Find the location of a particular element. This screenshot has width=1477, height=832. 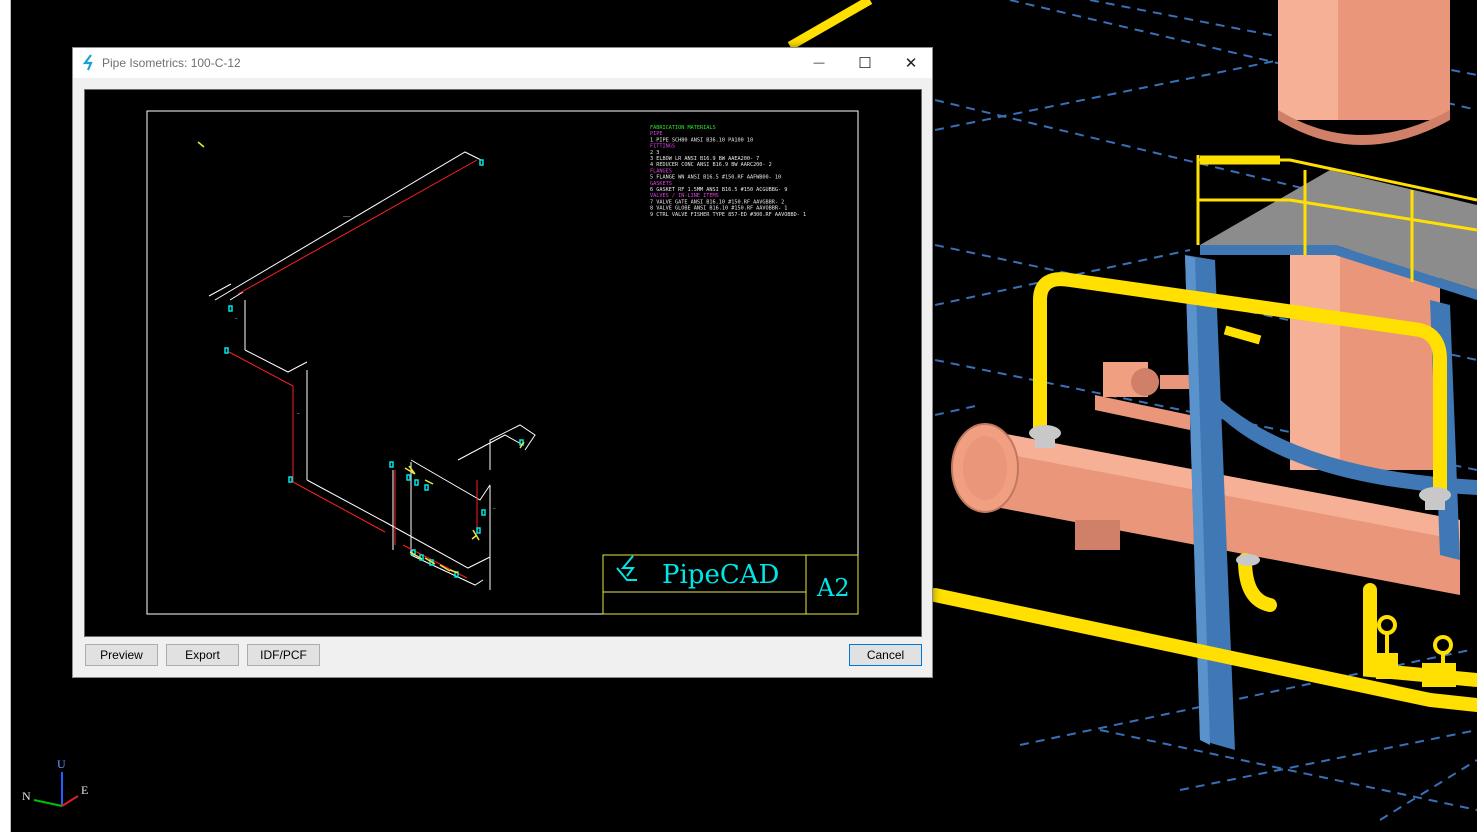

cancel-button: Cancel is located at coordinates (885, 655).